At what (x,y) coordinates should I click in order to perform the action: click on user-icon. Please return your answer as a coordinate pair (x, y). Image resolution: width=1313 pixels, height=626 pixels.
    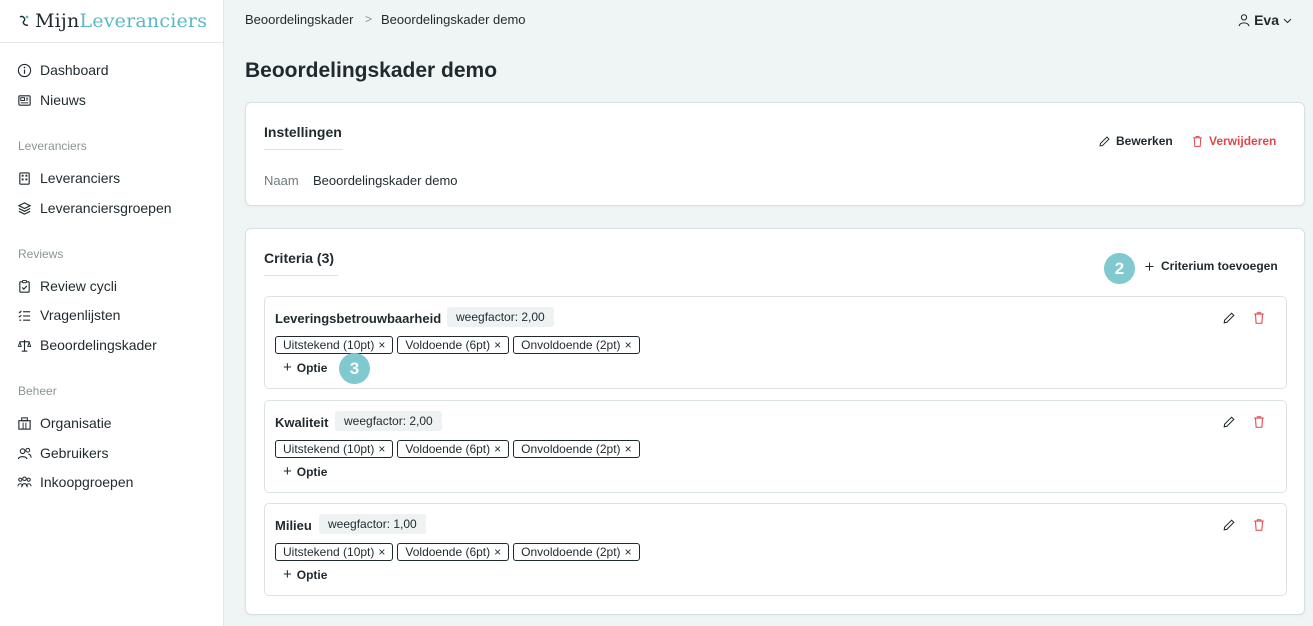
    Looking at the image, I should click on (1244, 20).